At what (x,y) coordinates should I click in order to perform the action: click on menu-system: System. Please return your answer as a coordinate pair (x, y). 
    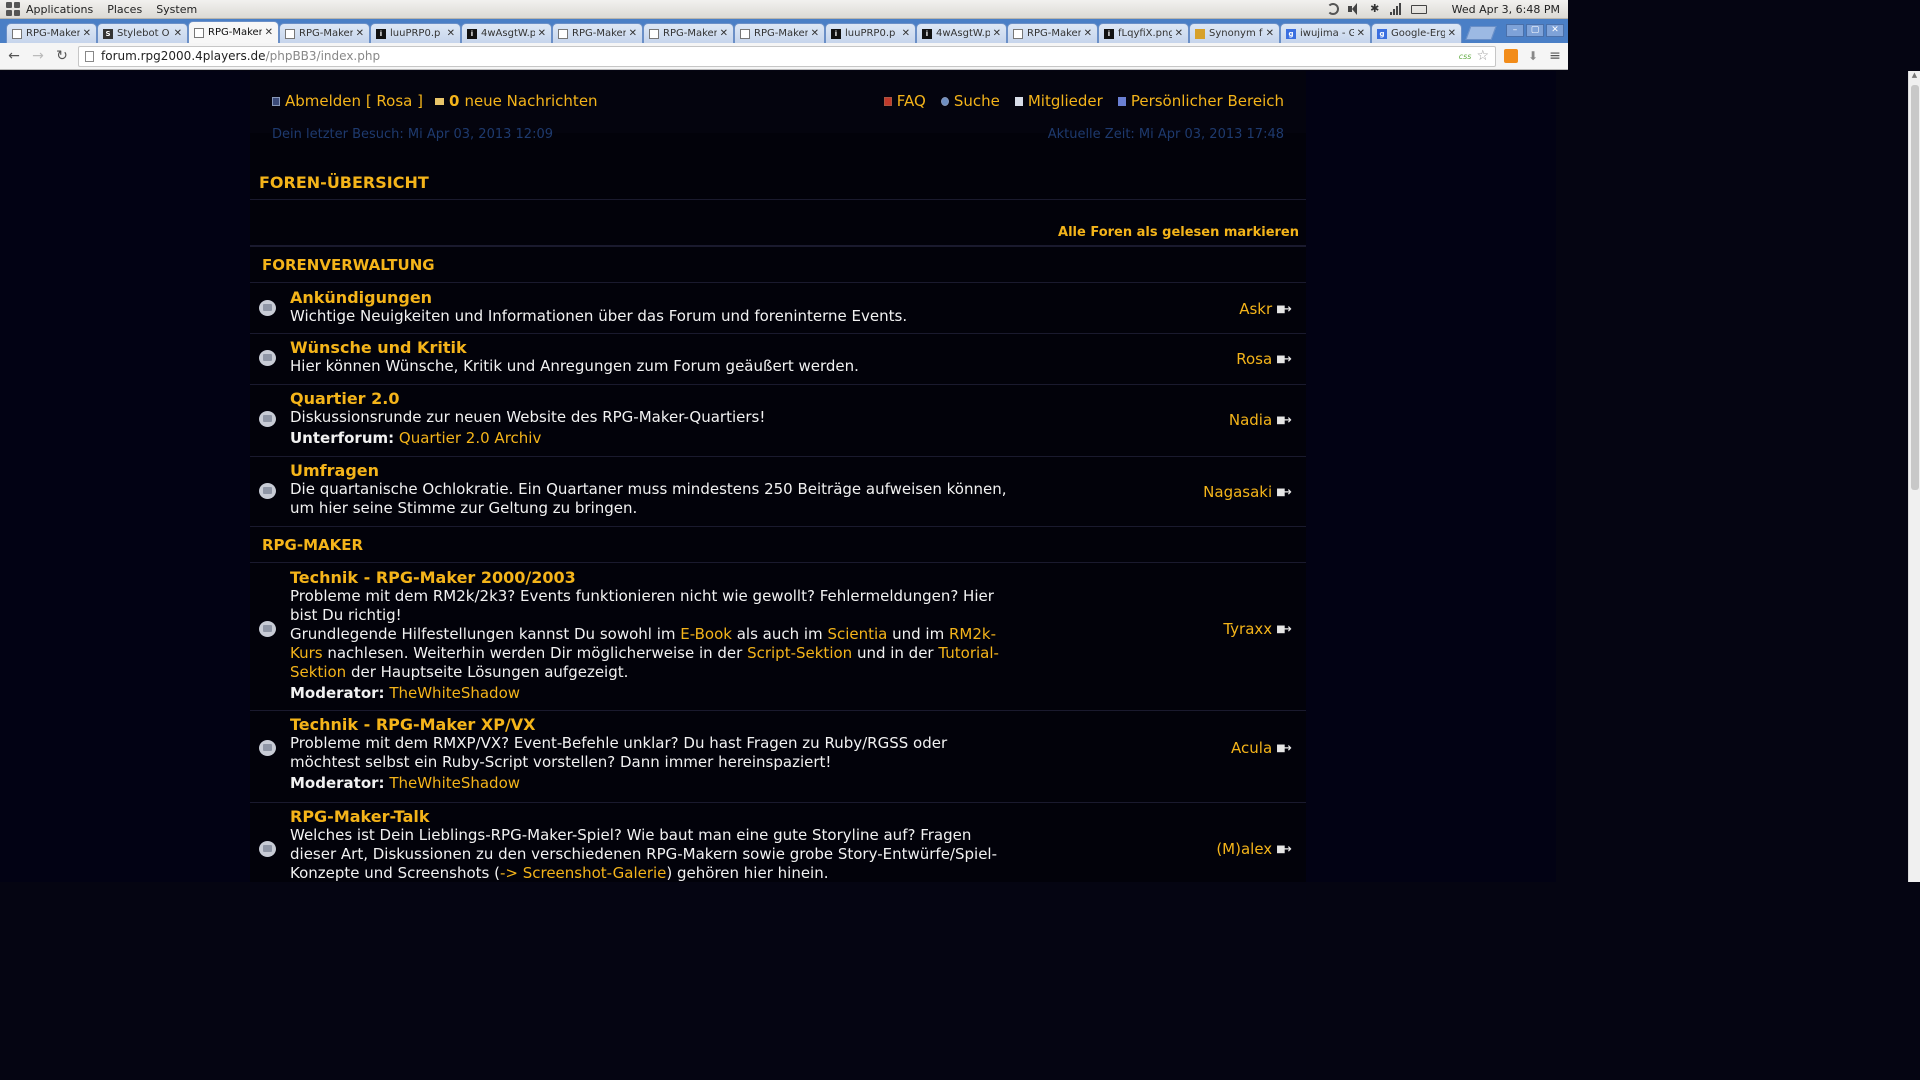
    Looking at the image, I should click on (176, 9).